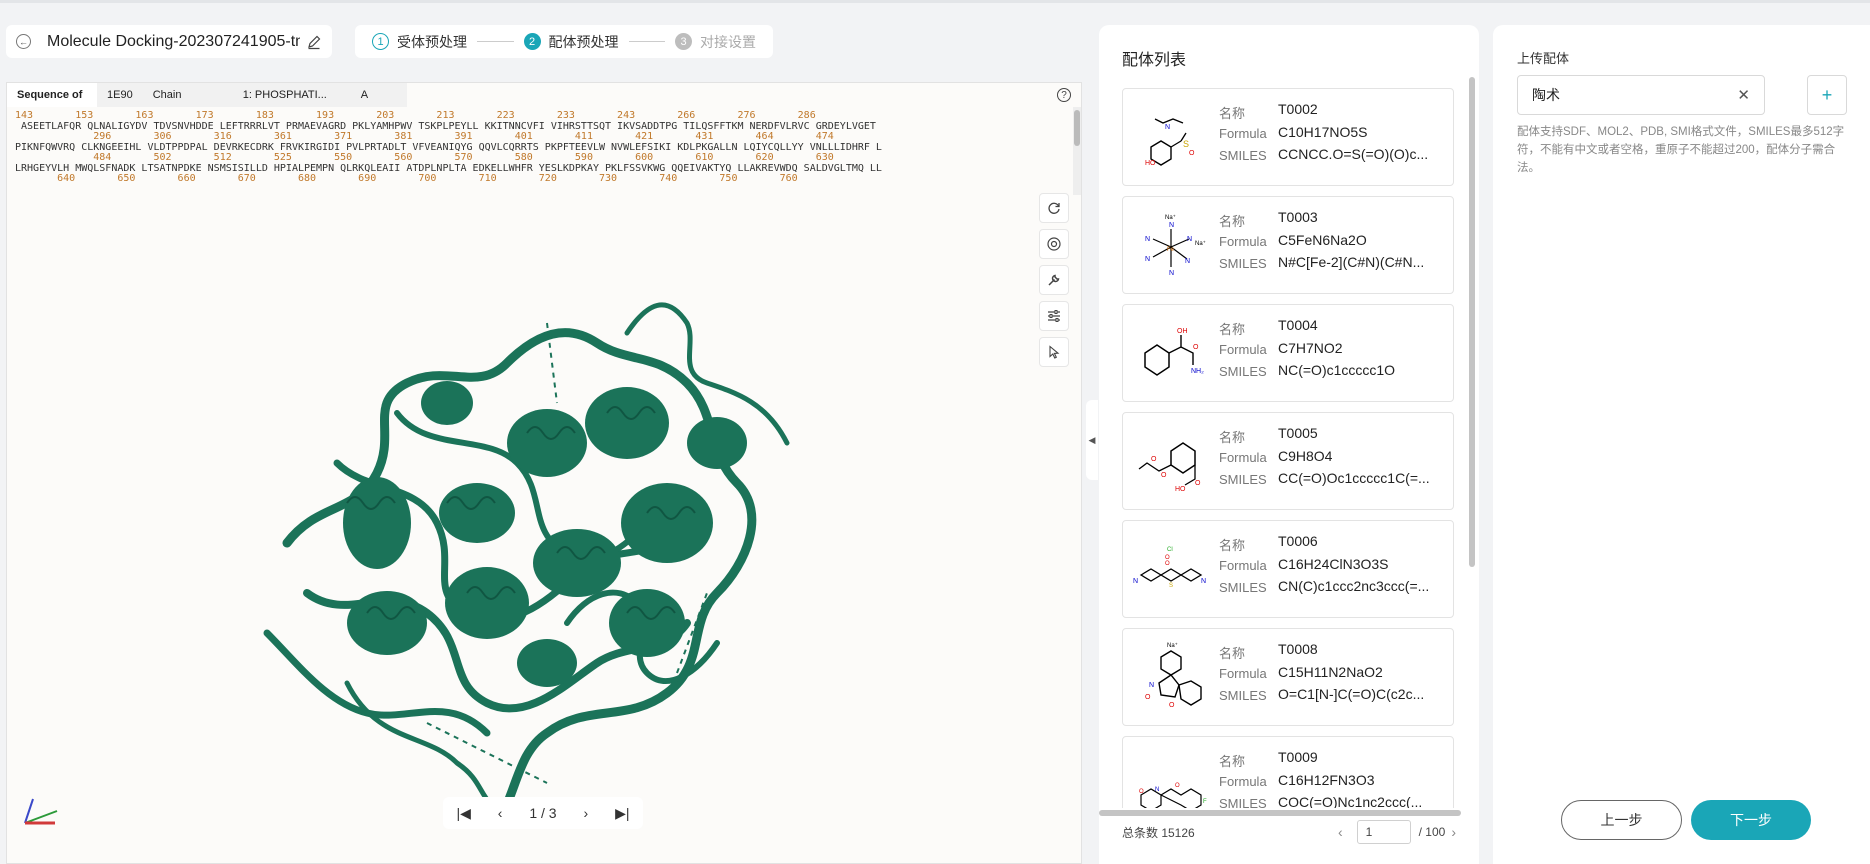 Image resolution: width=1870 pixels, height=864 pixels. I want to click on total-count: 总条数 15126, so click(1158, 832).